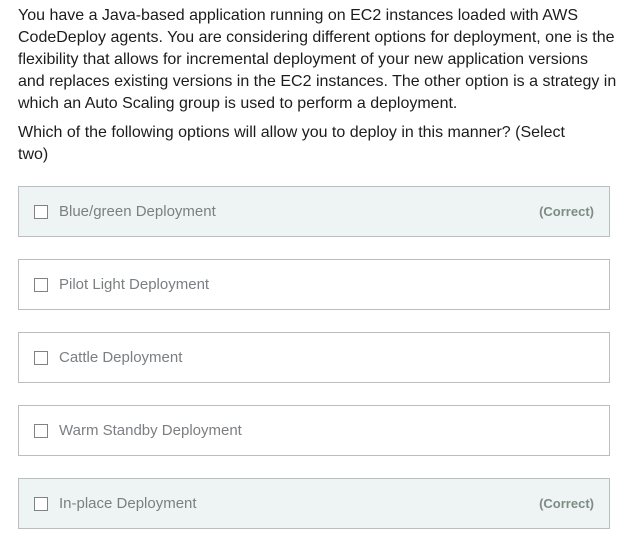  Describe the element at coordinates (134, 284) in the screenshot. I see `option-label: Pilot Light Deployment` at that location.